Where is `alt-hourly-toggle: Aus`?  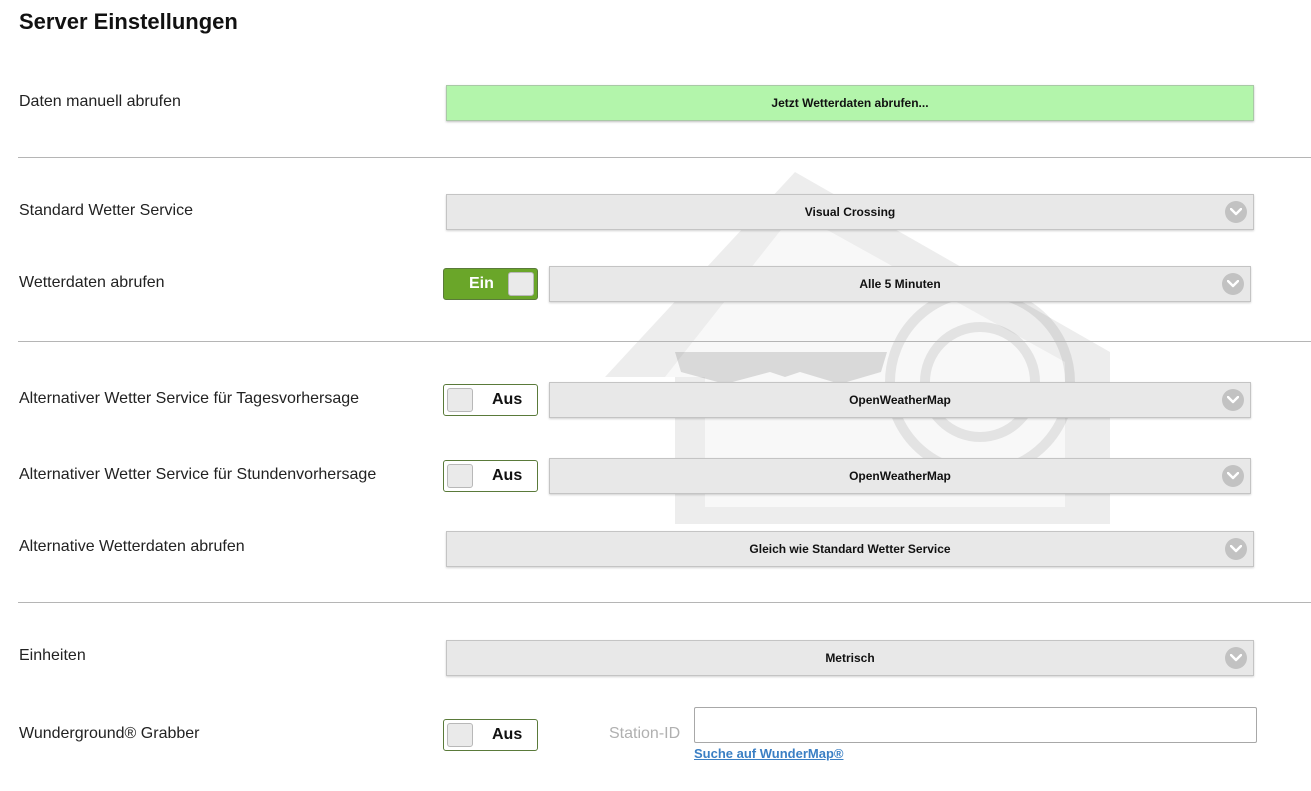
alt-hourly-toggle: Aus is located at coordinates (490, 476).